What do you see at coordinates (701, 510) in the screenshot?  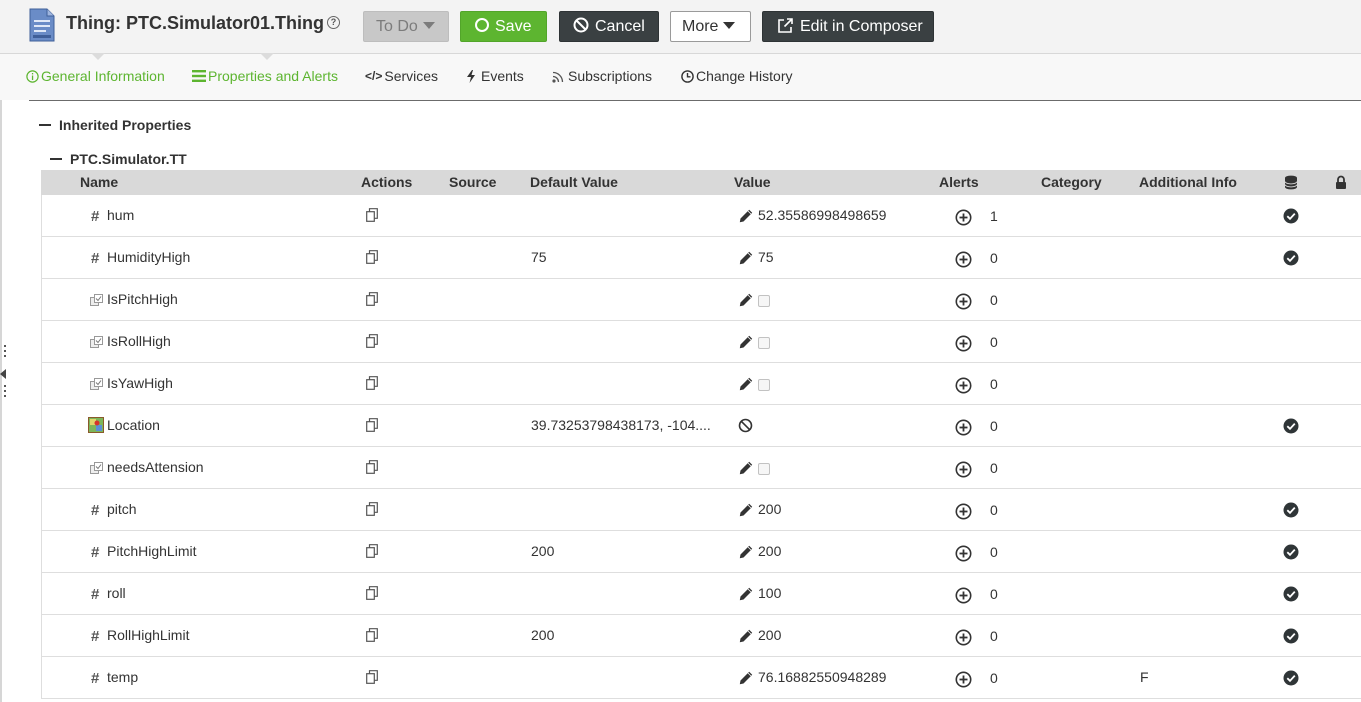 I see `table-row: # pitch 200 0` at bounding box center [701, 510].